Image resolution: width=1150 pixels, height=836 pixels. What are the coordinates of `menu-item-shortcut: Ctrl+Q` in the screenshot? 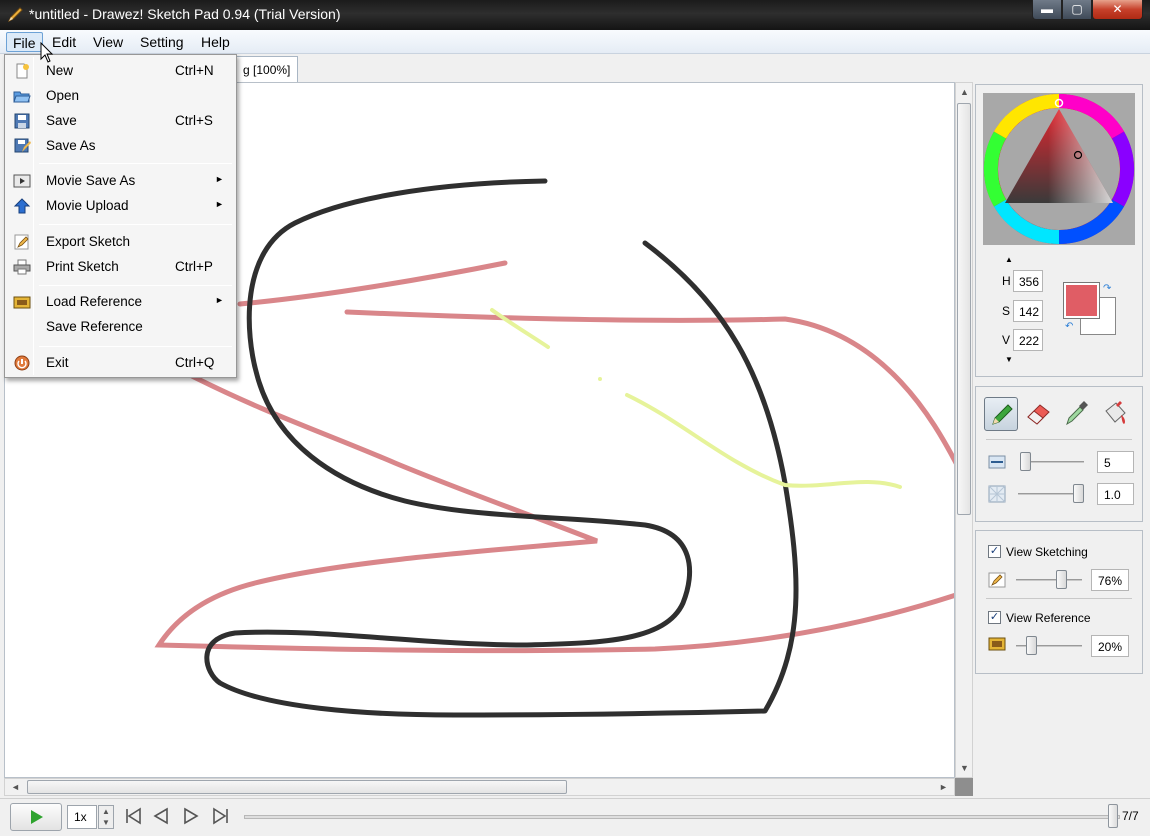 It's located at (195, 362).